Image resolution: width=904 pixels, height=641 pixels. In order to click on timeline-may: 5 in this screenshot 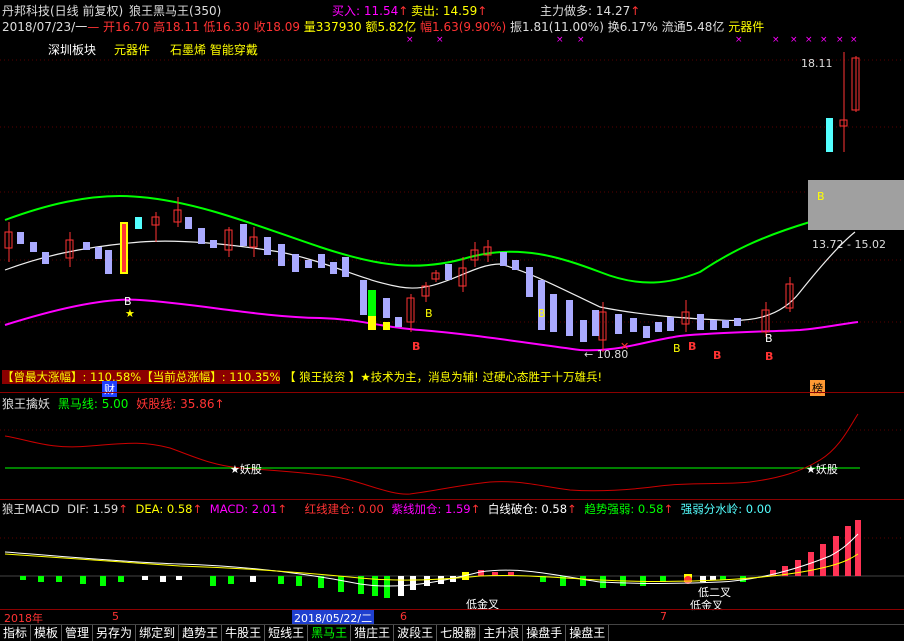, I will do `click(115, 616)`.